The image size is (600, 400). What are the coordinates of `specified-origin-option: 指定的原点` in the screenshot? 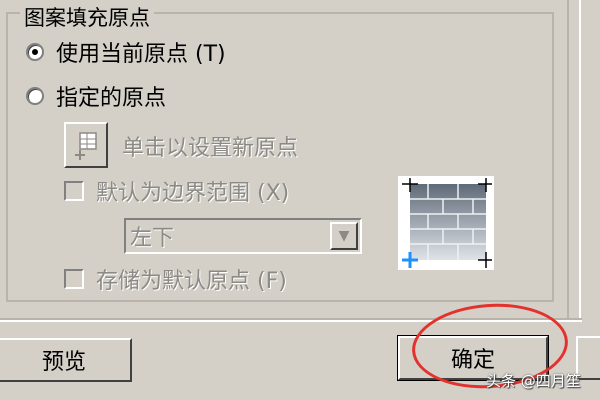 It's located at (96, 96).